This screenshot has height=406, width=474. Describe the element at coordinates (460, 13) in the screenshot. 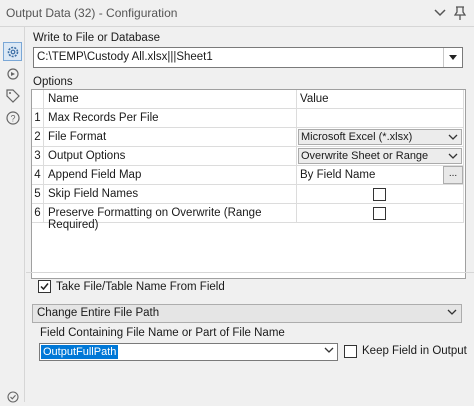

I see `pin-icon` at that location.